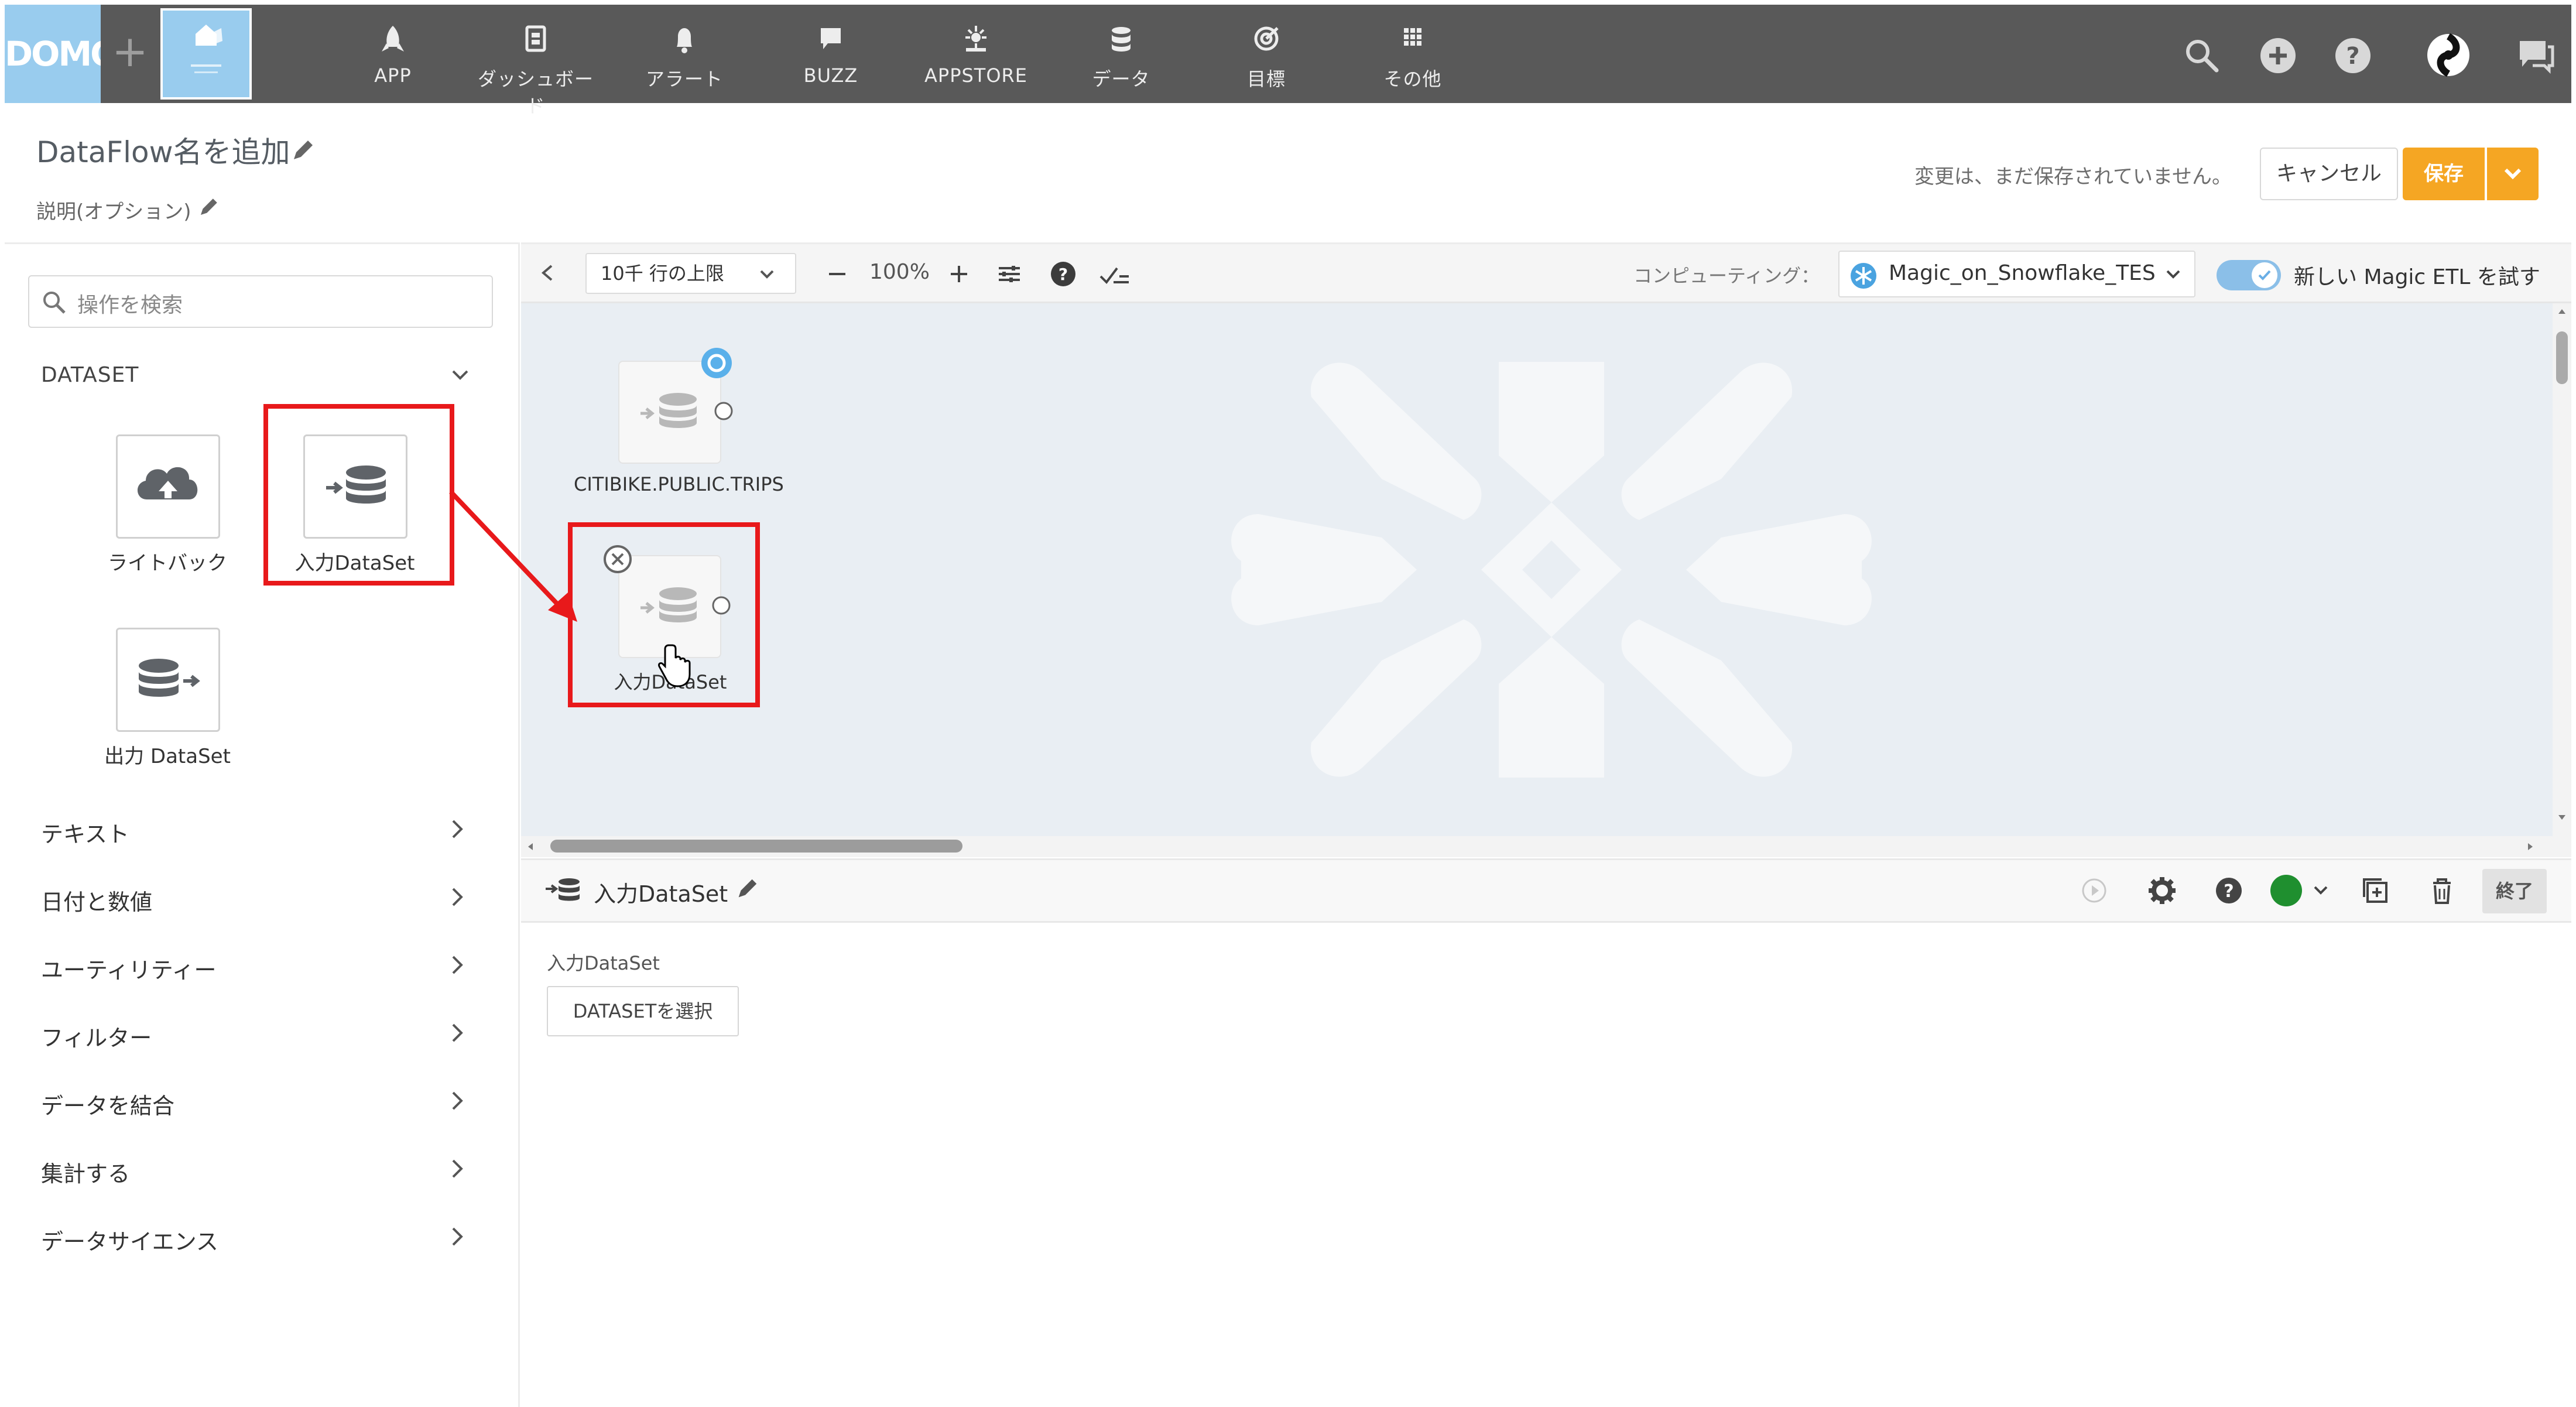 This screenshot has height=1407, width=2576. What do you see at coordinates (679, 484) in the screenshot?
I see `citibike-node-label: CITIBIKE.PUBLIC.TRIPS` at bounding box center [679, 484].